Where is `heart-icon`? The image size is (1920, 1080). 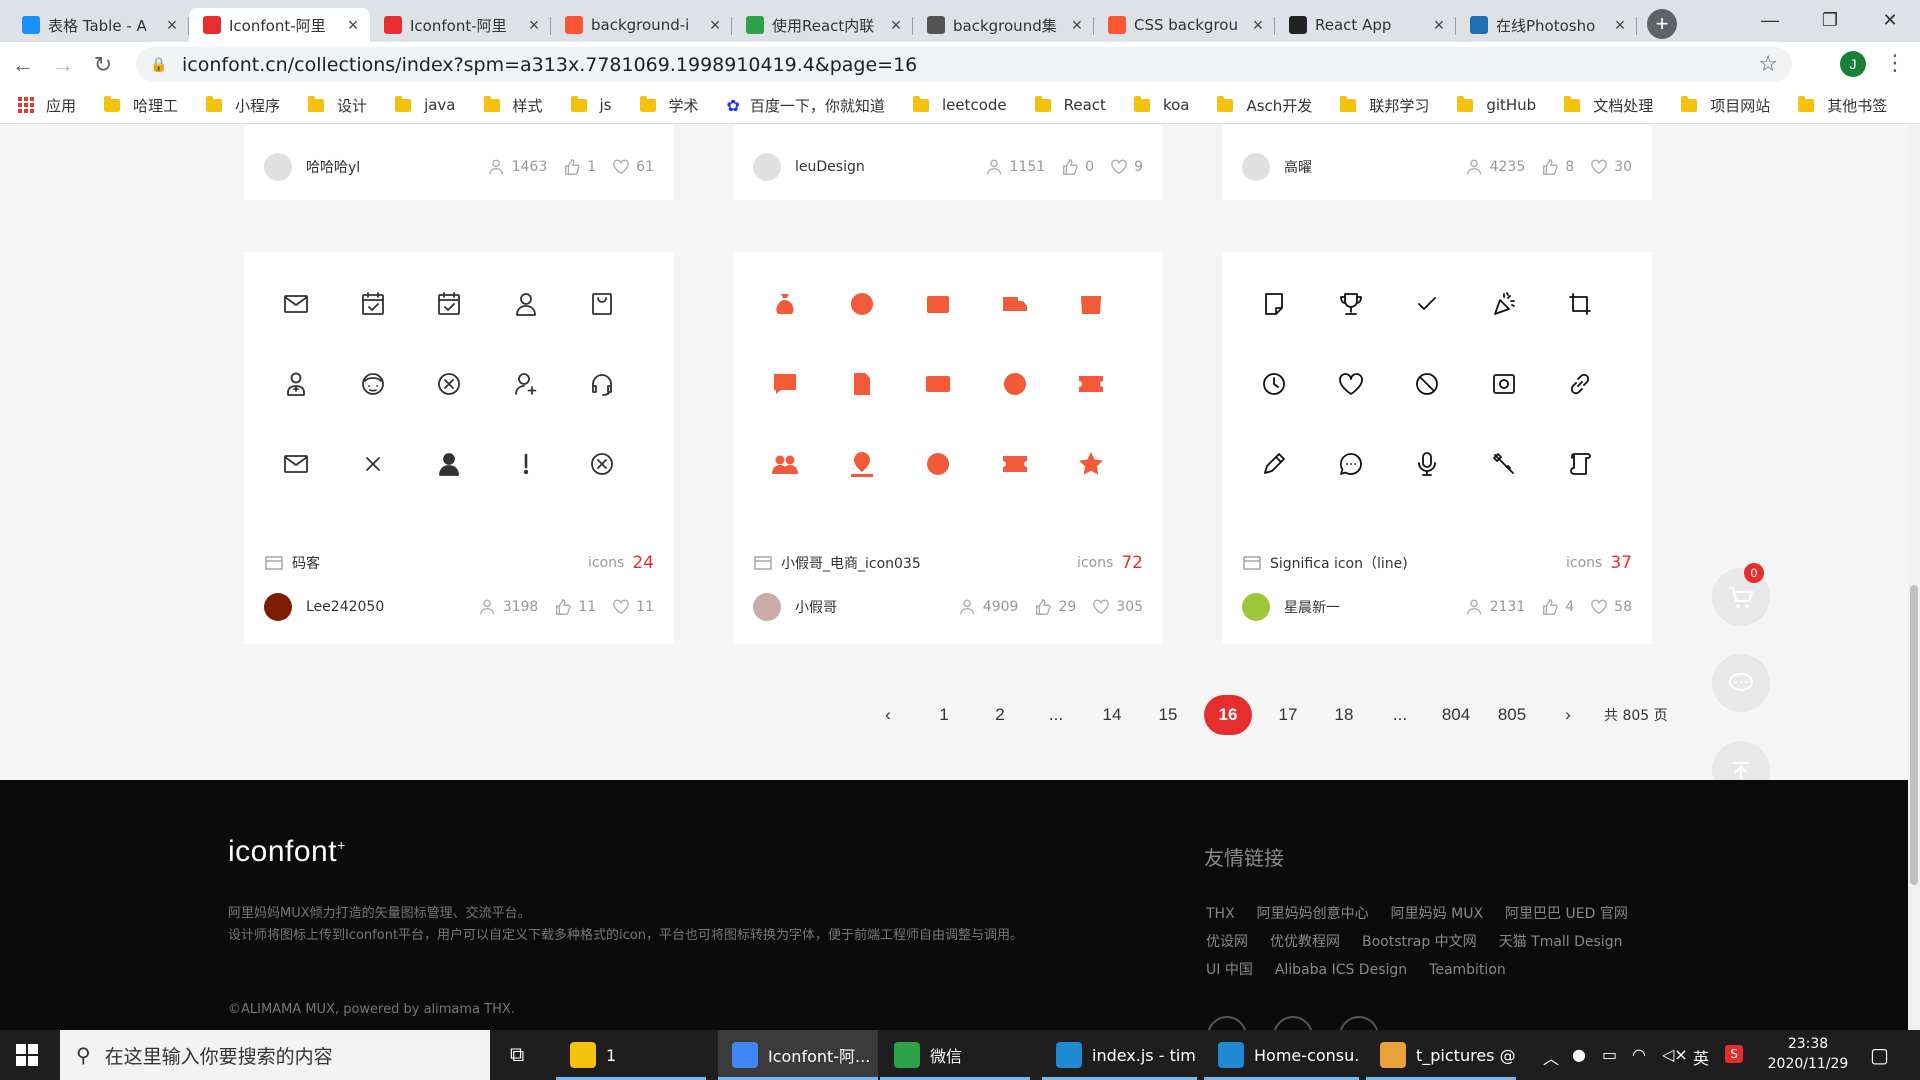
heart-icon is located at coordinates (1351, 384).